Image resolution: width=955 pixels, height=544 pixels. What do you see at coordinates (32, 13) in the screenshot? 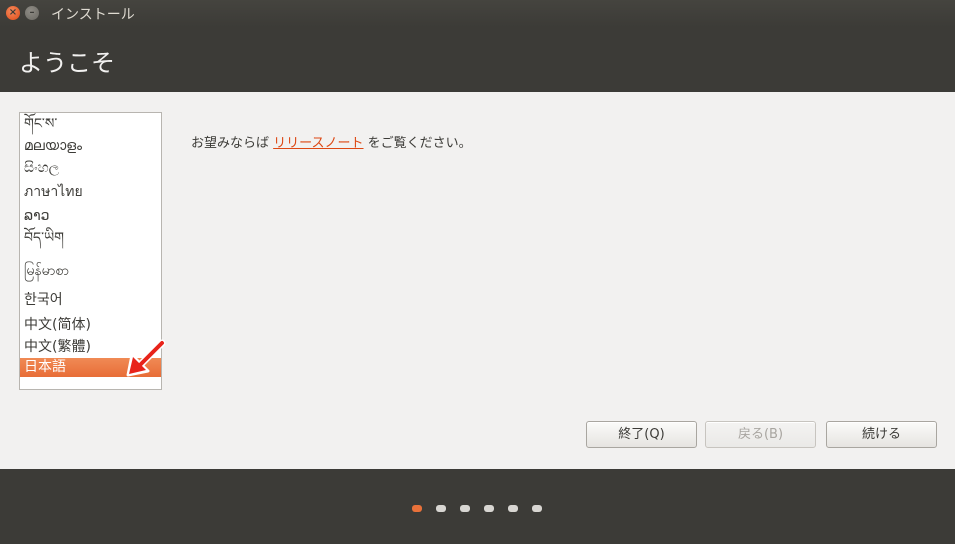
I see `minimize-window-icon: –` at bounding box center [32, 13].